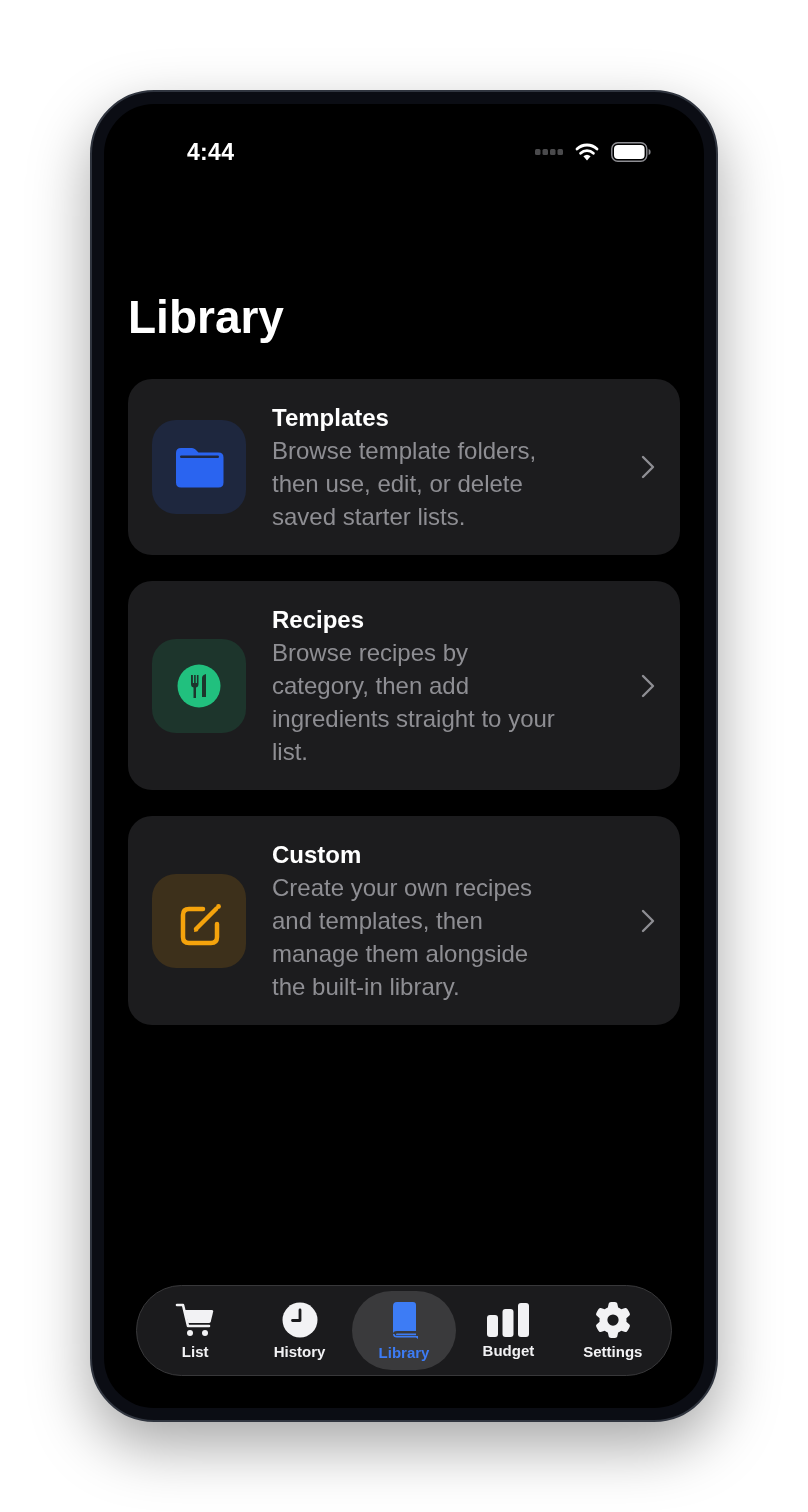  I want to click on card-title: Recipes, so click(319, 620).